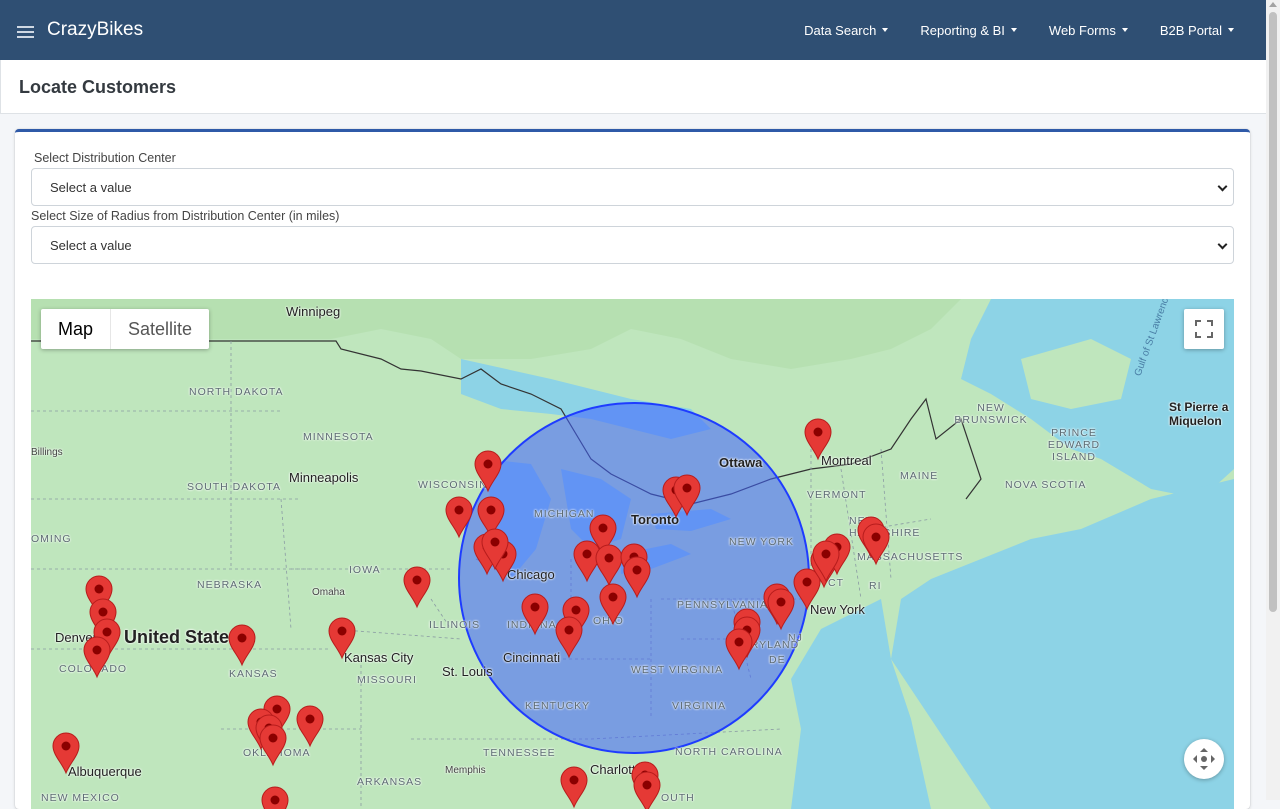 The width and height of the screenshot is (1280, 809). I want to click on nav-reporting-bi: Reporting & BI, so click(968, 30).